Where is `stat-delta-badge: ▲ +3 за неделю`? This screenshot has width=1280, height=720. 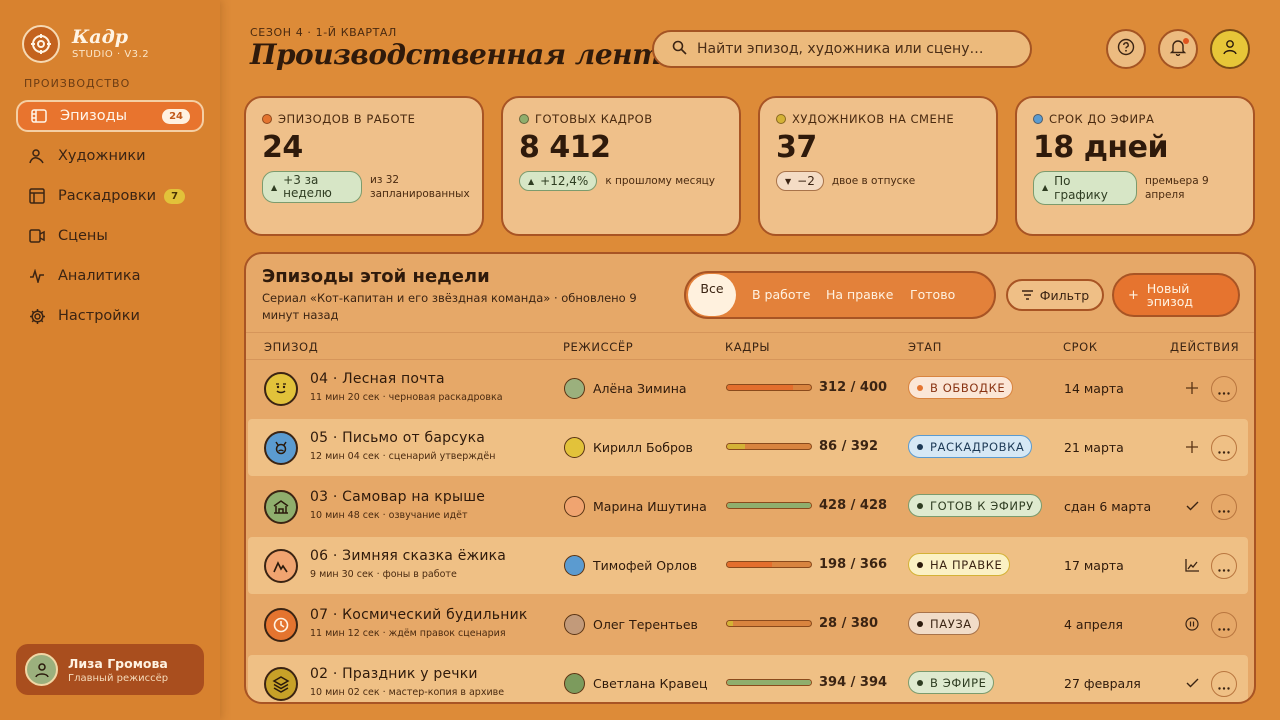 stat-delta-badge: ▲ +3 за неделю is located at coordinates (312, 187).